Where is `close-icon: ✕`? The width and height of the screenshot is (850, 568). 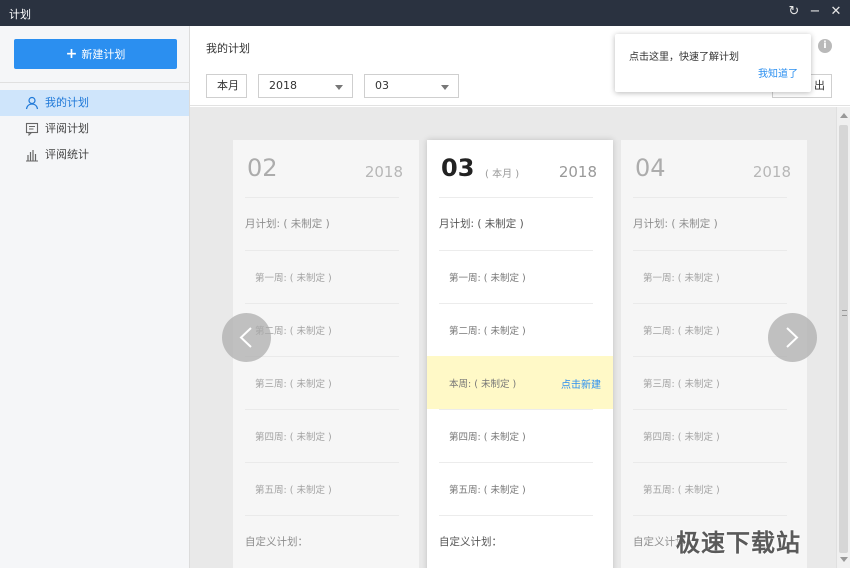 close-icon: ✕ is located at coordinates (836, 12).